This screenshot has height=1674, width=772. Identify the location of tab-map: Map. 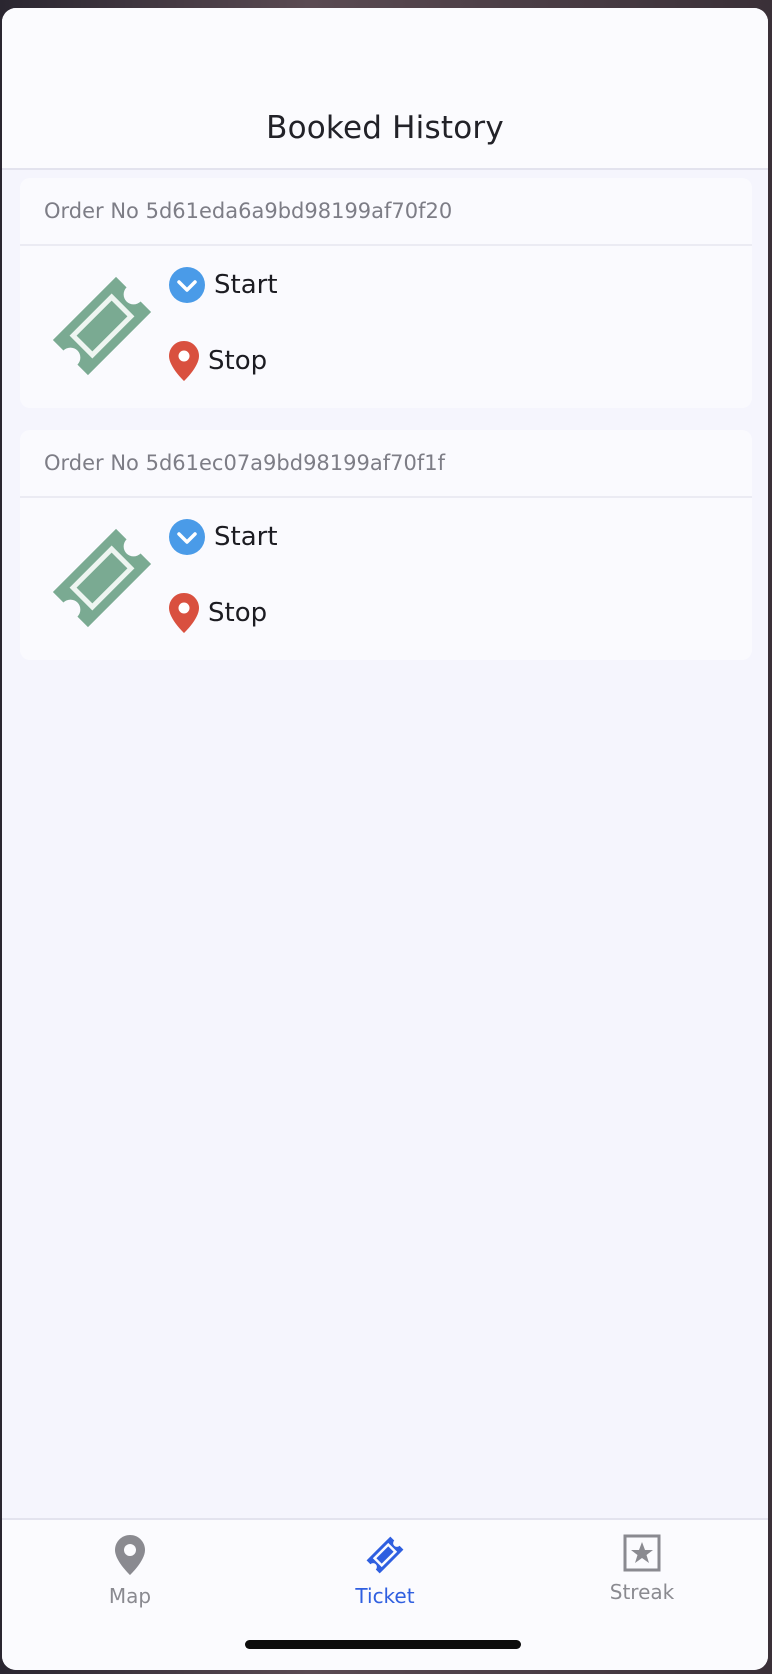
(130, 1571).